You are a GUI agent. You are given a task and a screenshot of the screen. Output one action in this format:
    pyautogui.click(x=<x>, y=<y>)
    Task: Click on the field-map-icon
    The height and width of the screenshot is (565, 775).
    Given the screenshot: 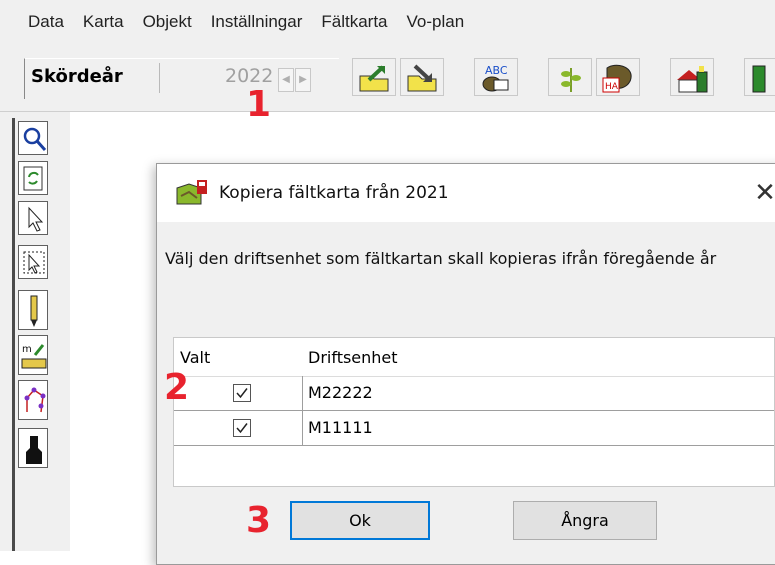 What is the action you would take?
    pyautogui.click(x=191, y=192)
    